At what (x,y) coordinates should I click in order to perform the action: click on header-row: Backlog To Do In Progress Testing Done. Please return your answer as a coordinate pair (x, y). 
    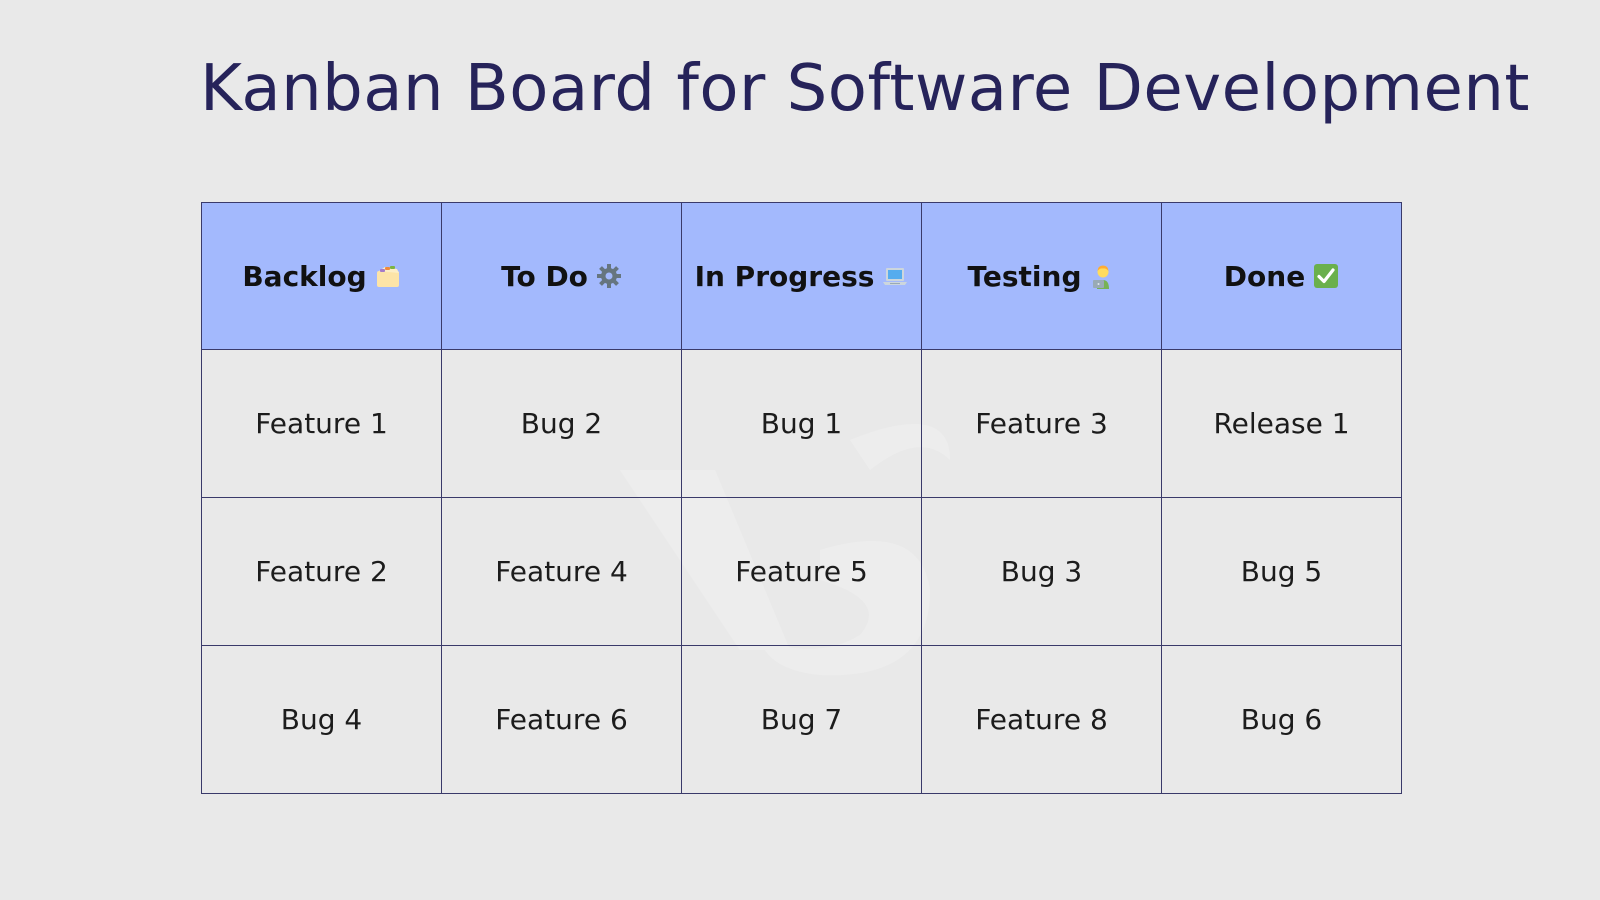
    Looking at the image, I should click on (801, 276).